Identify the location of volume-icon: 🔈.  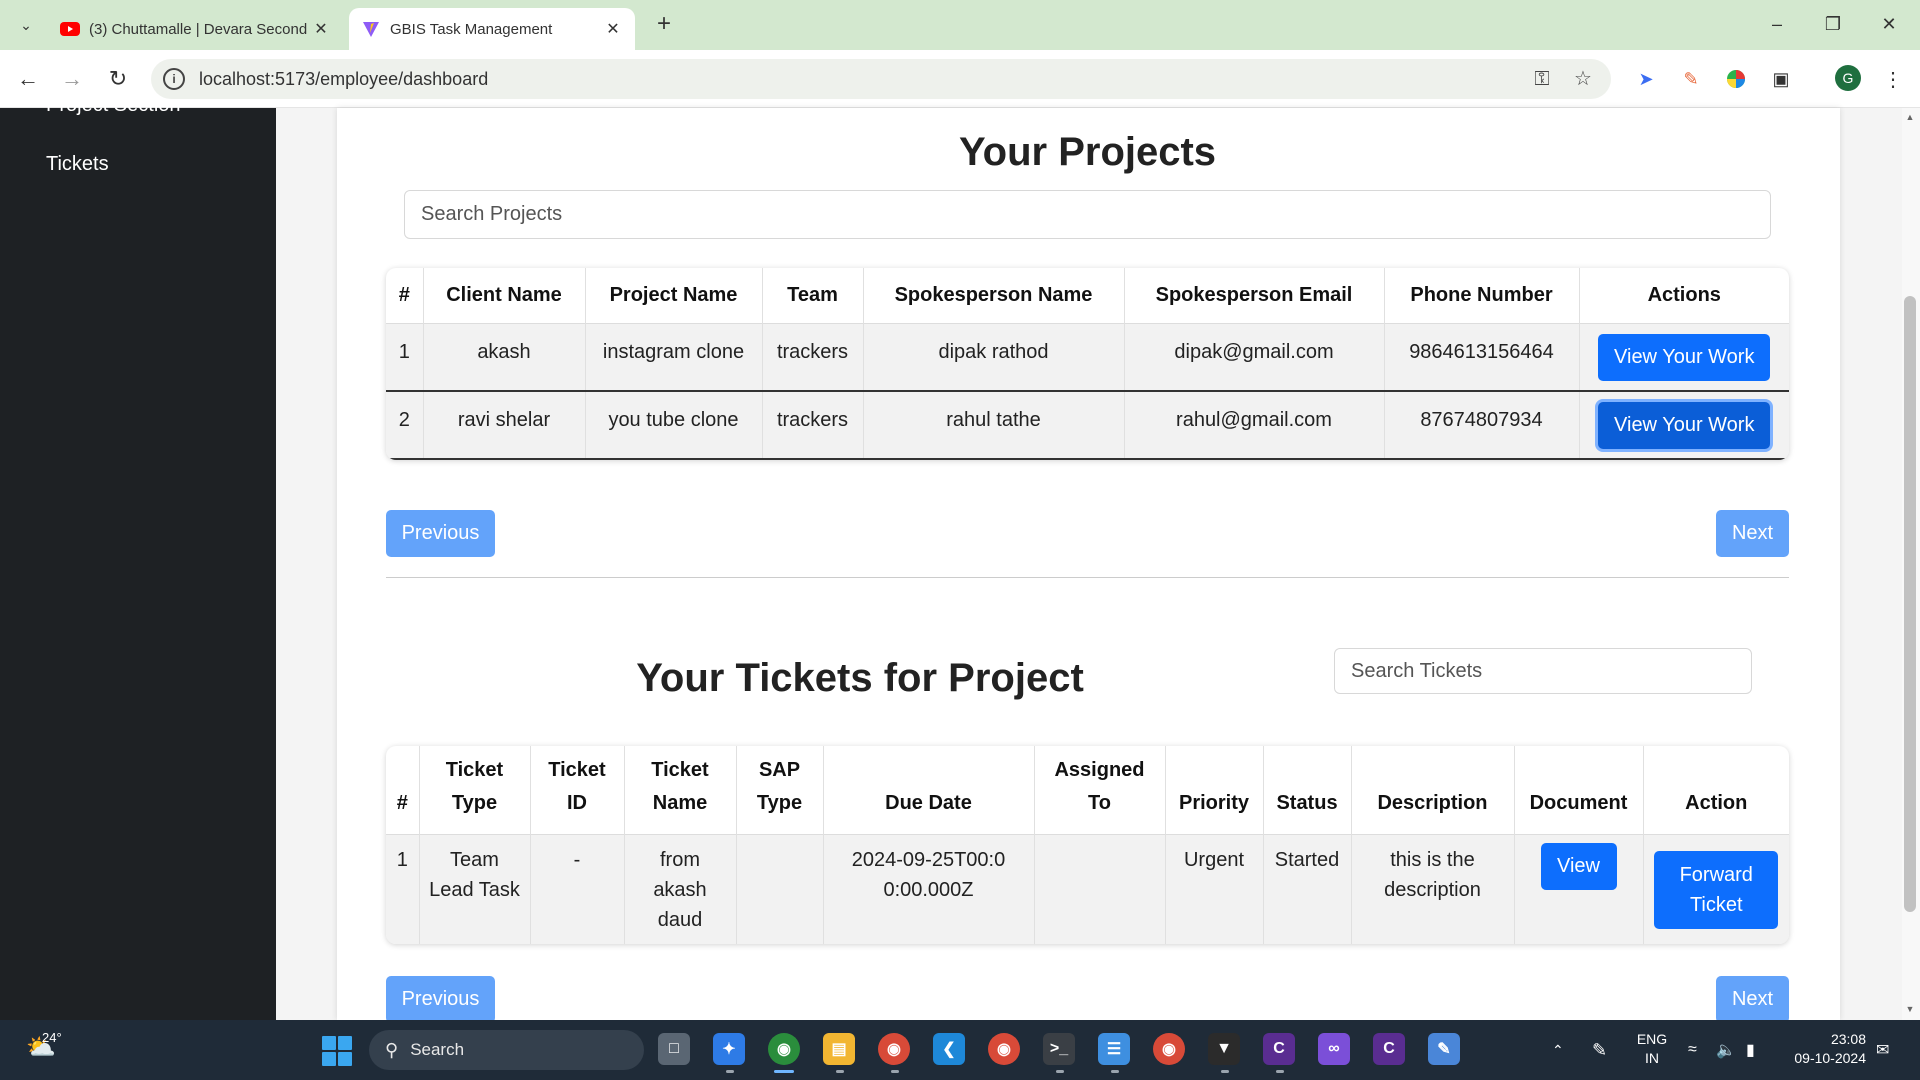
(1726, 1050).